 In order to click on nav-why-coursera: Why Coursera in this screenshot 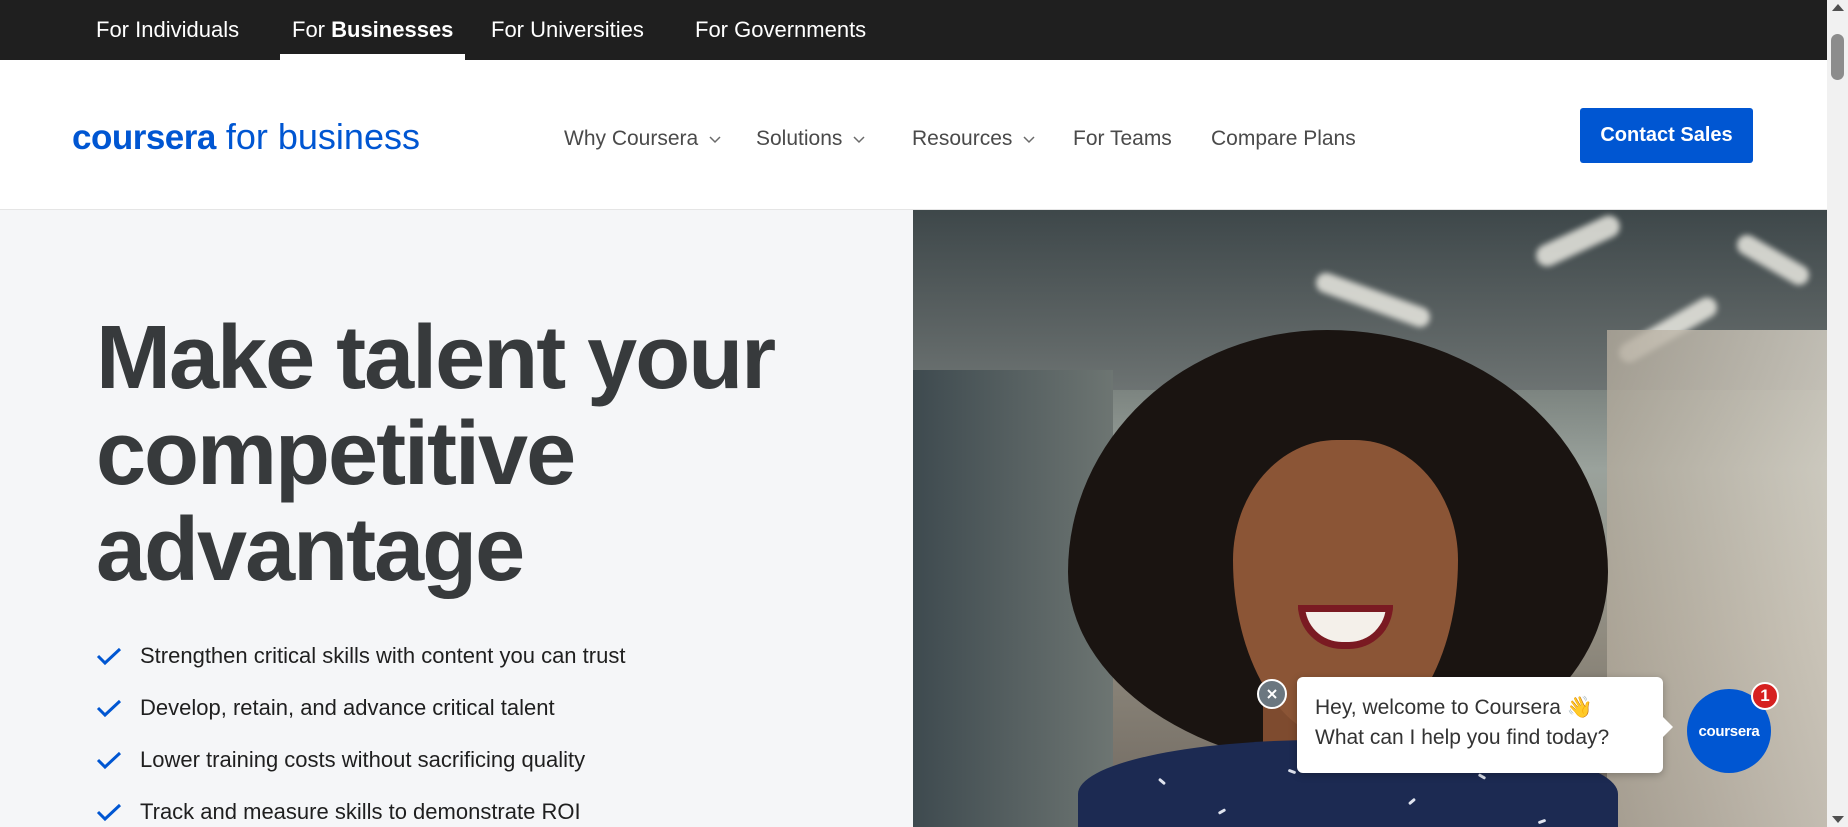, I will do `click(643, 139)`.